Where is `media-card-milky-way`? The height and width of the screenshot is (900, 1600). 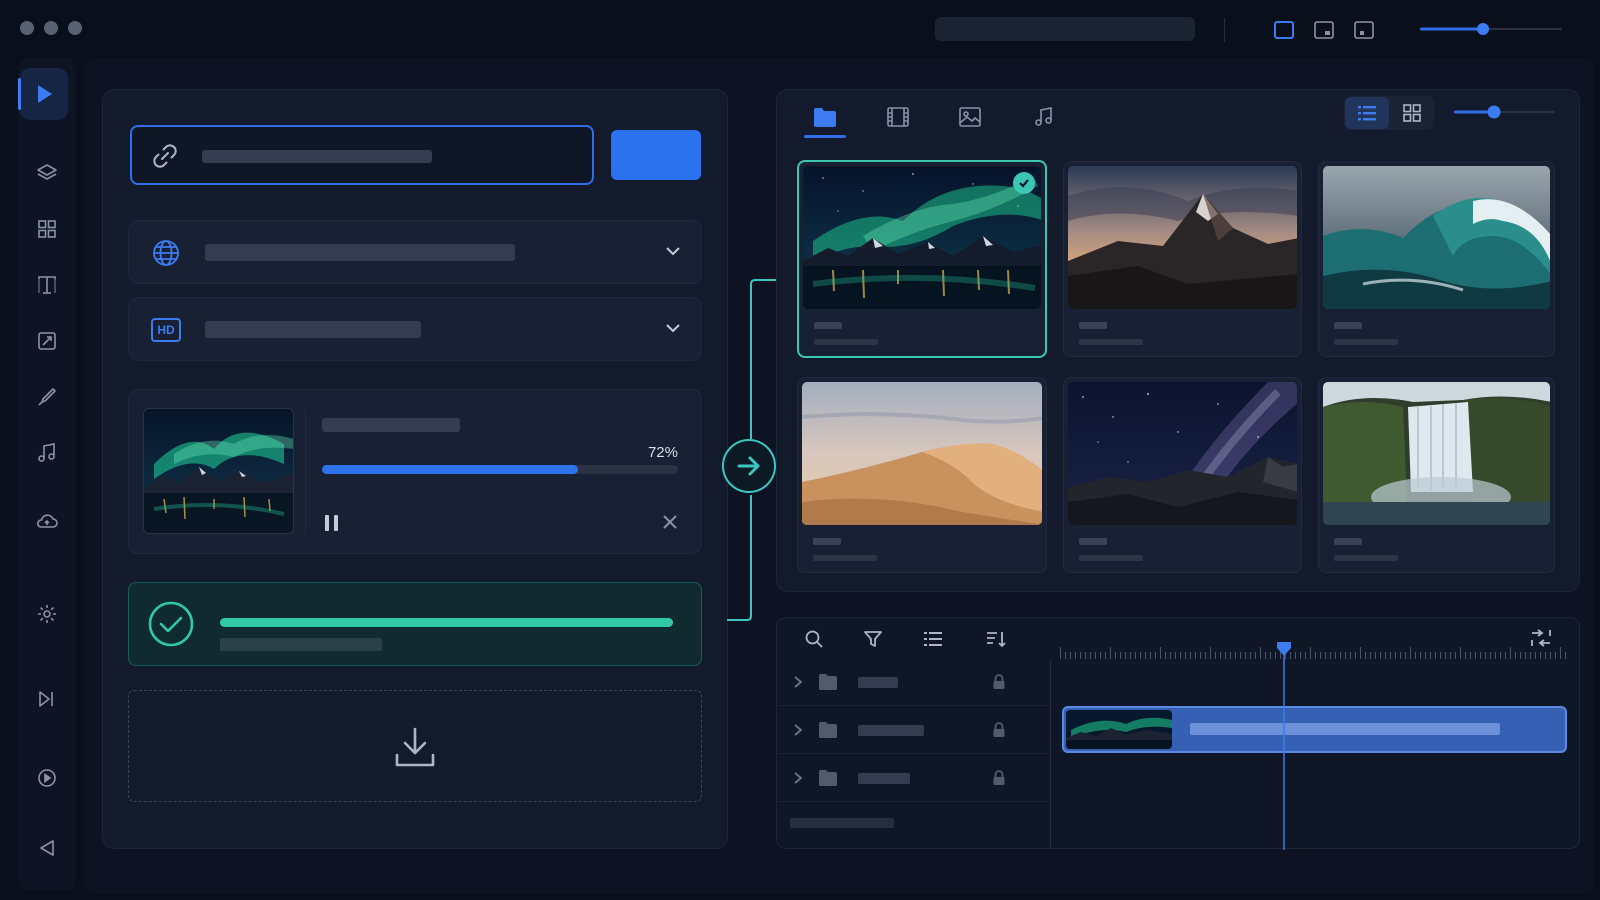
media-card-milky-way is located at coordinates (1182, 475).